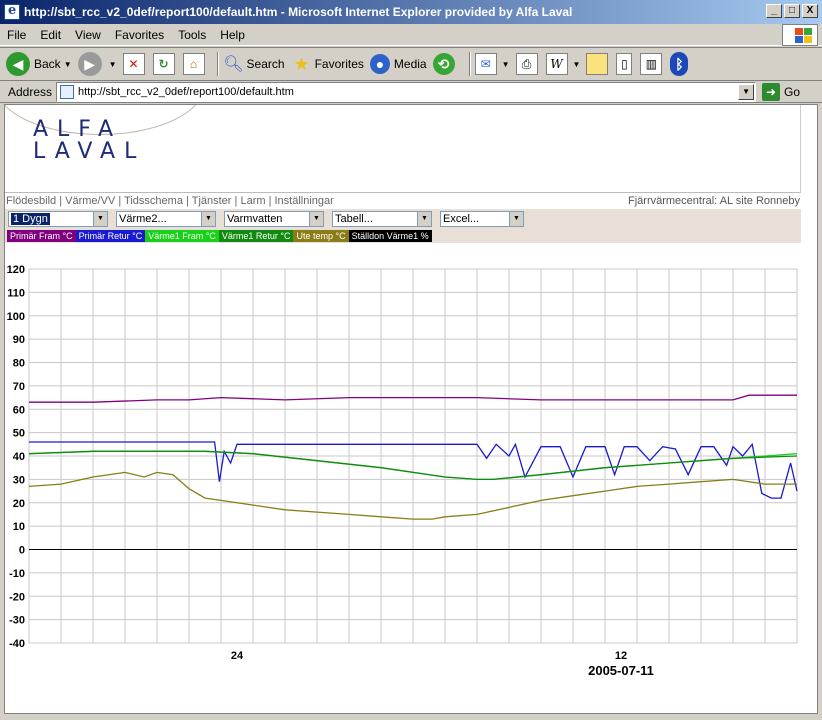 This screenshot has height=720, width=822. I want to click on y-tick-label: -40, so click(17, 644).